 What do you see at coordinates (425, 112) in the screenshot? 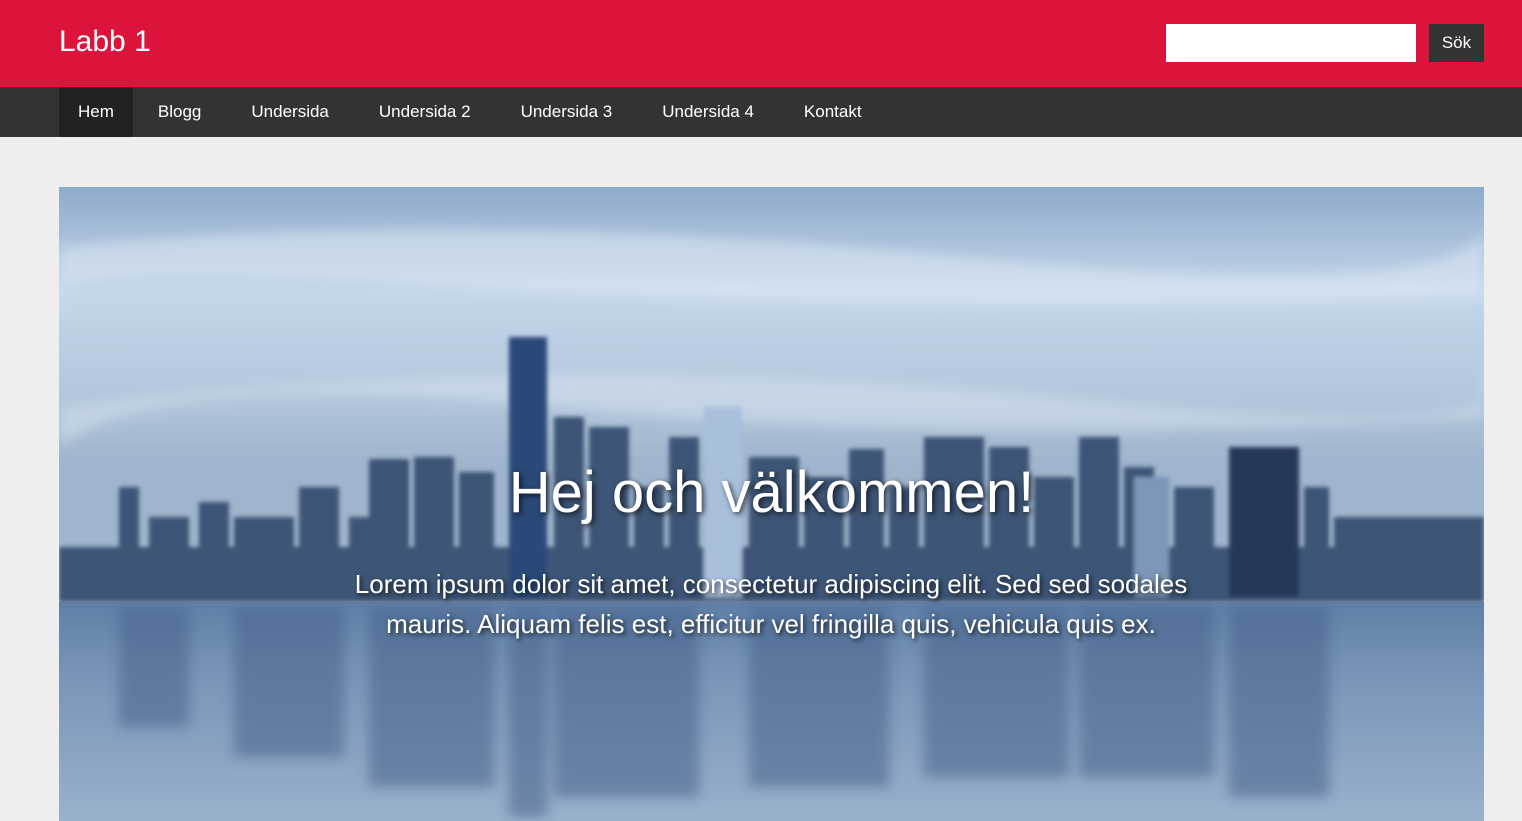
I see `nav-item-undersida-2: Undersida 2` at bounding box center [425, 112].